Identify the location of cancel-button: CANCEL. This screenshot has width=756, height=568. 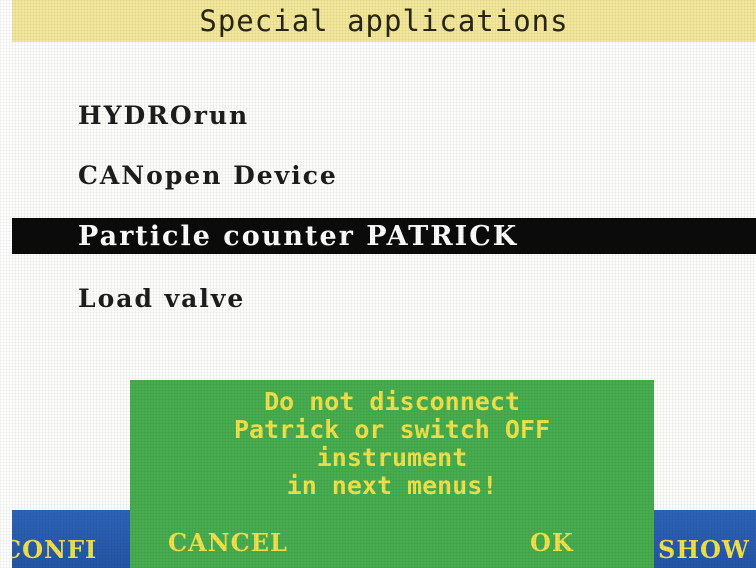
(228, 542).